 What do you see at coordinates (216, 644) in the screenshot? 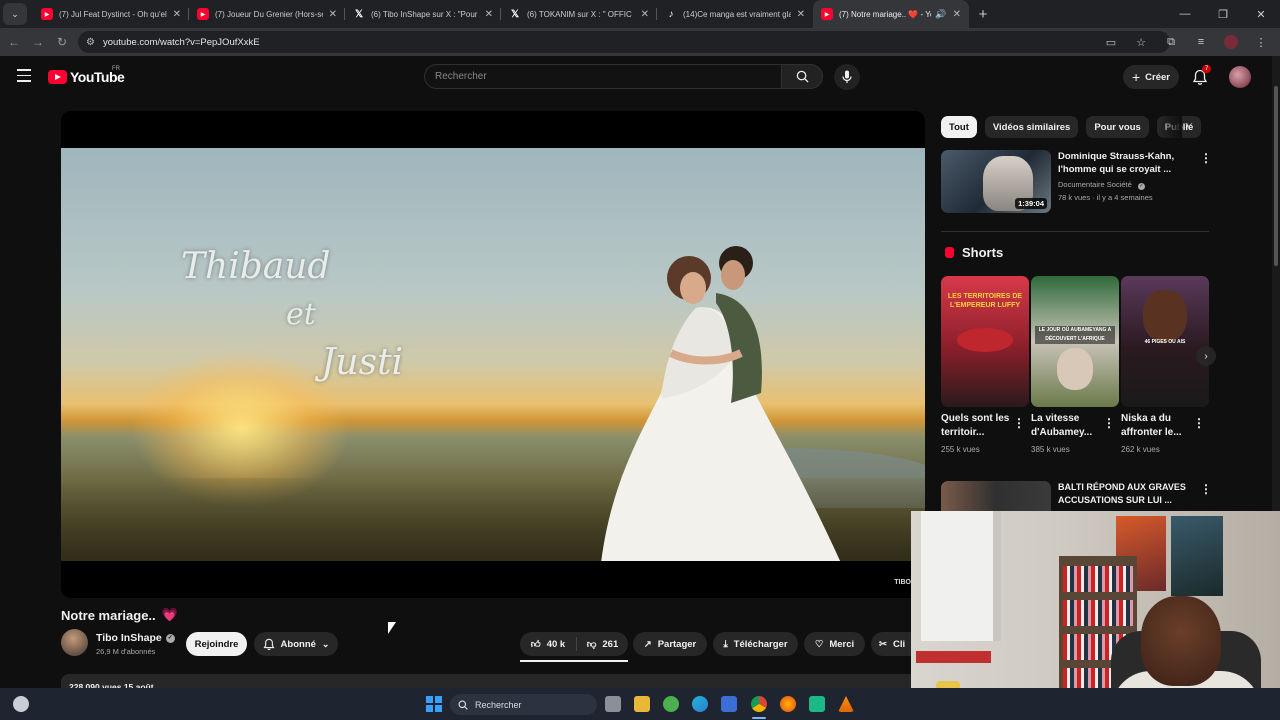
I see `join-button: Rejoindre` at bounding box center [216, 644].